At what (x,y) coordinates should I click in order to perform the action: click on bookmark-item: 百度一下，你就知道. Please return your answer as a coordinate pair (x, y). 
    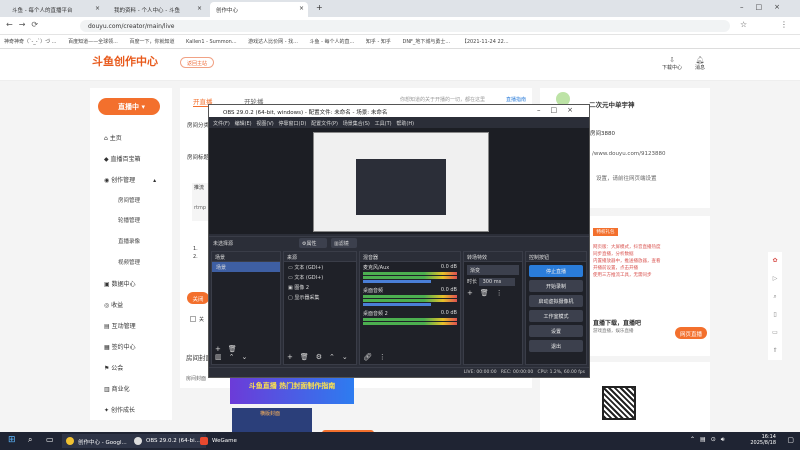
    Looking at the image, I should click on (151, 41).